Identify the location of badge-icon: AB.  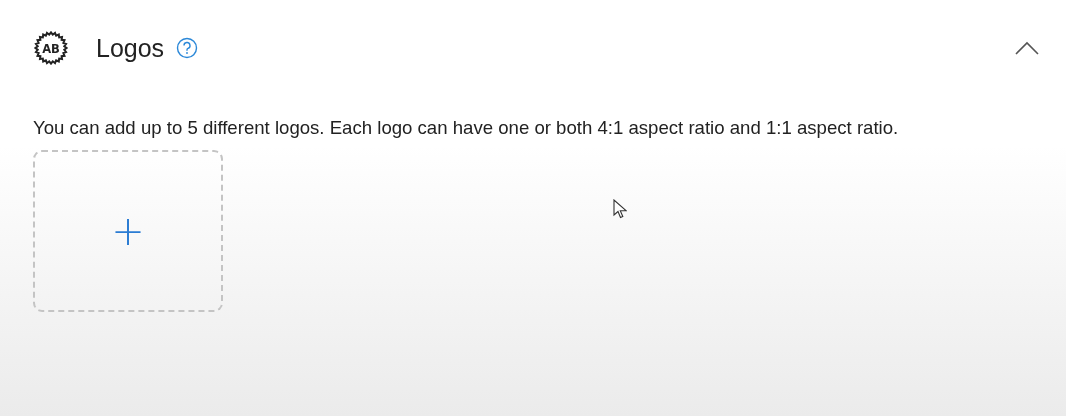
(51, 48).